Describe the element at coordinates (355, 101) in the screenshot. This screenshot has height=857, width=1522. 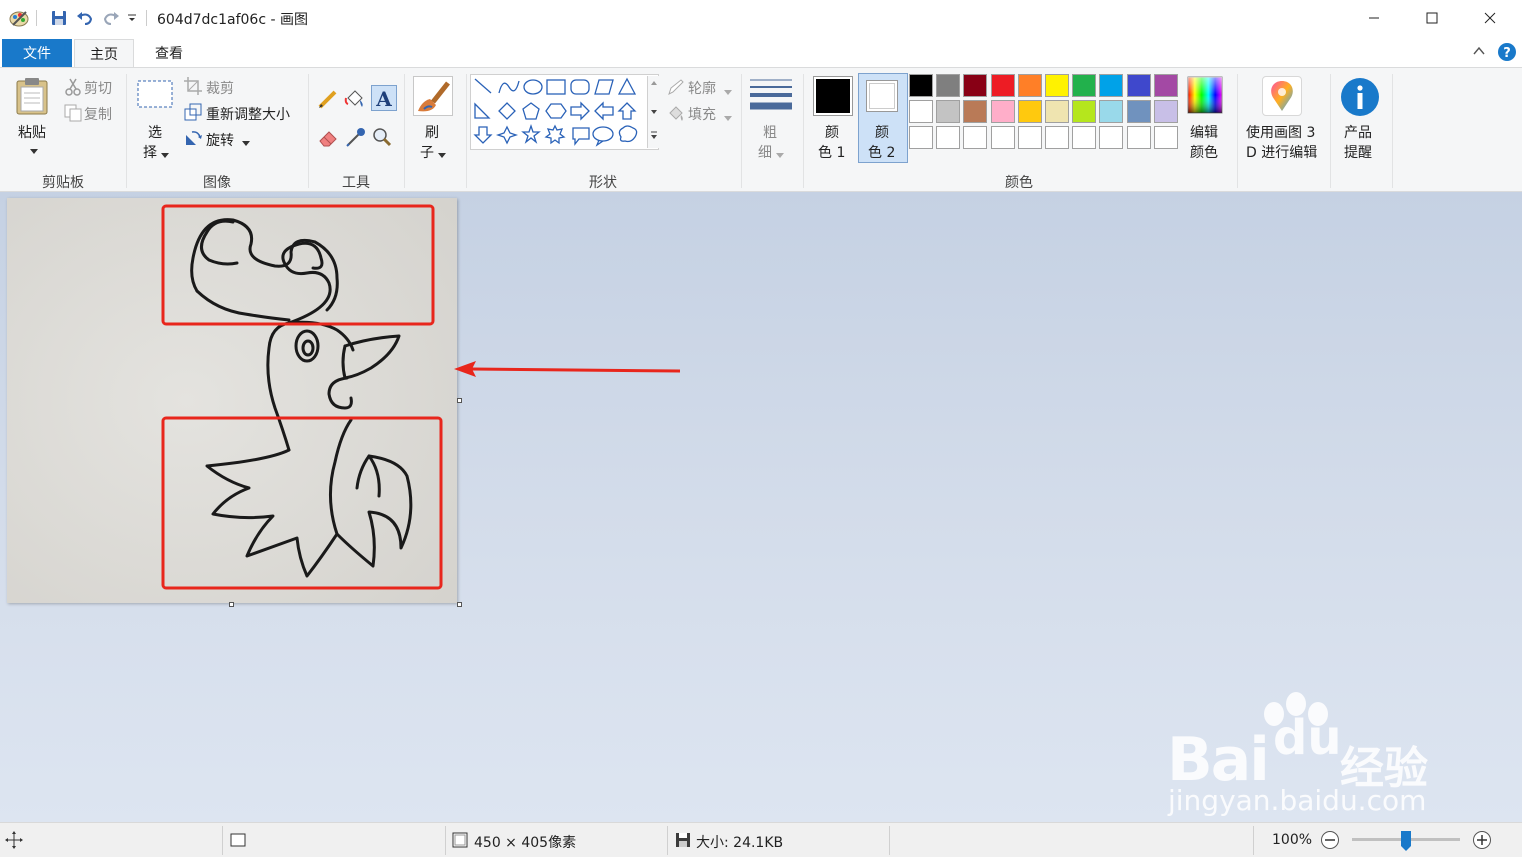
I see `fill-bucket-icon` at that location.